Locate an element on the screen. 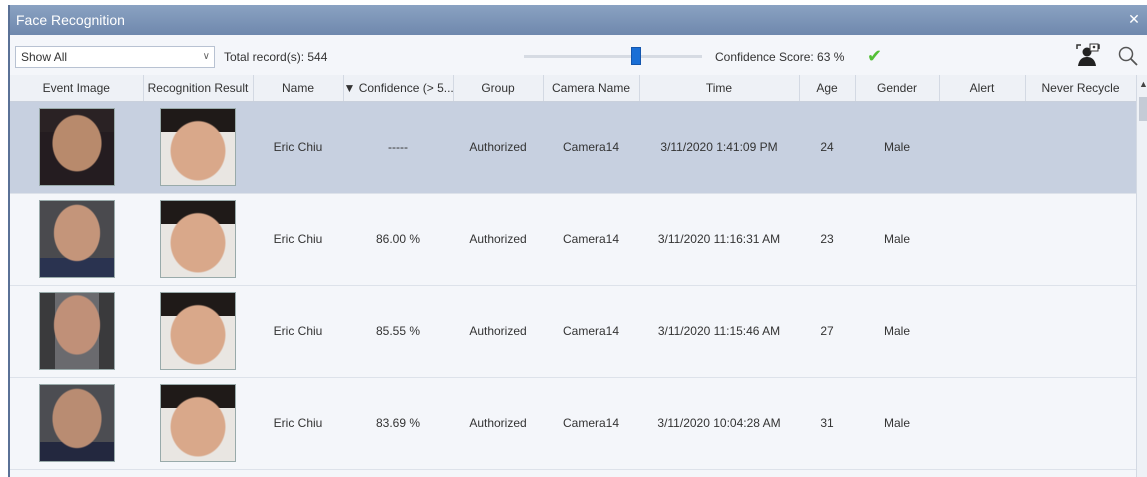 This screenshot has height=477, width=1147. window-titlebar: Face Recognition ✕ is located at coordinates (578, 20).